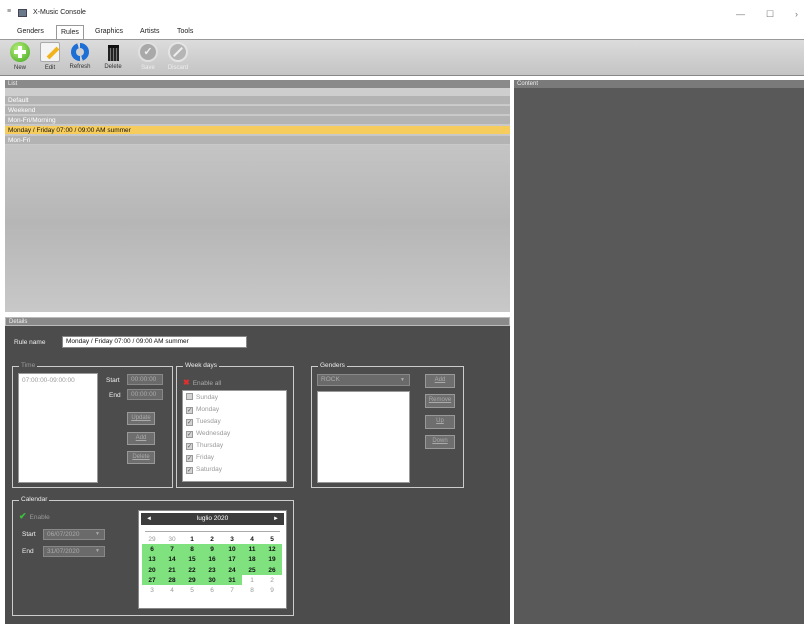 Image resolution: width=804 pixels, height=624 pixels. I want to click on refresh-icon, so click(80, 52).